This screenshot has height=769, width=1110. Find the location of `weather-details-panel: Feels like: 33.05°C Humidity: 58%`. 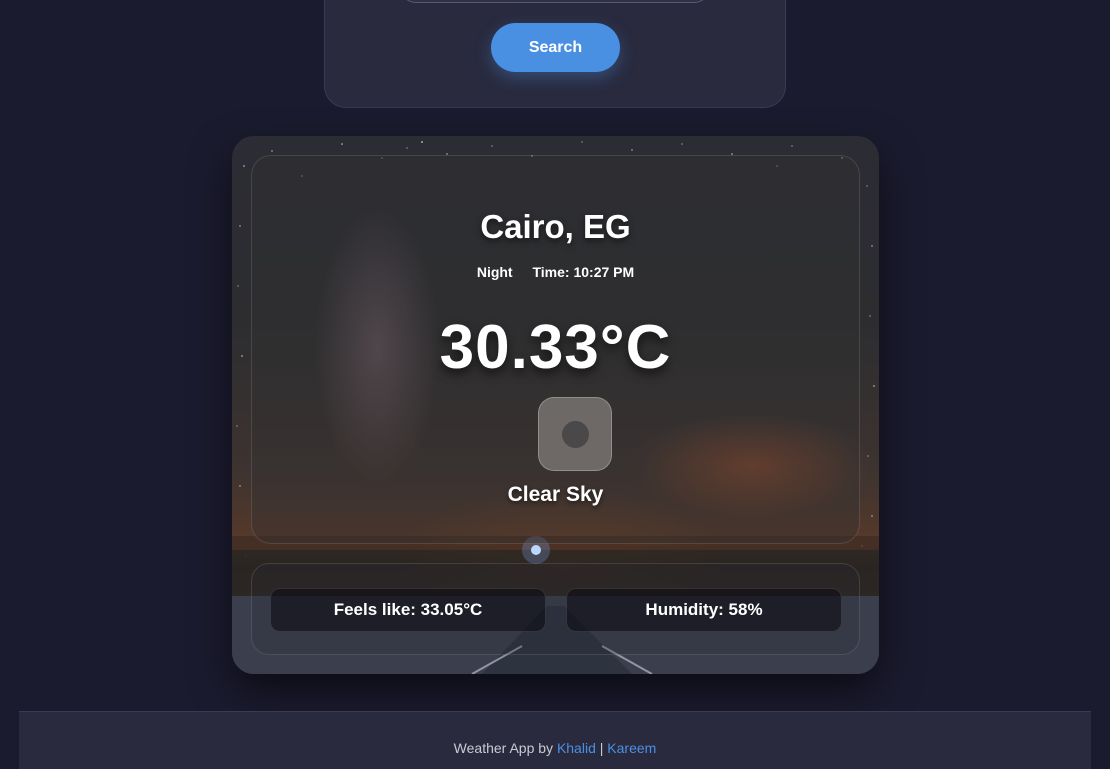

weather-details-panel: Feels like: 33.05°C Humidity: 58% is located at coordinates (555, 609).